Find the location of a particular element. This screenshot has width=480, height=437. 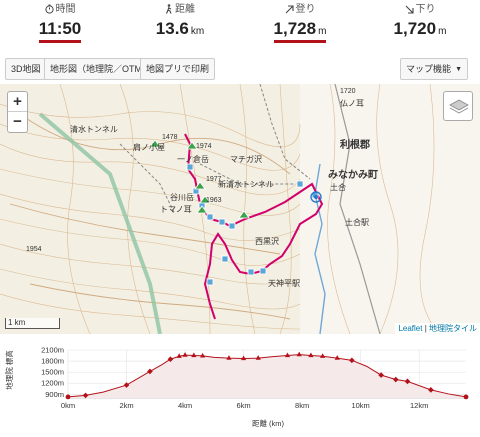

stat-ascent: 登り 1,728 m is located at coordinates (300, 26).